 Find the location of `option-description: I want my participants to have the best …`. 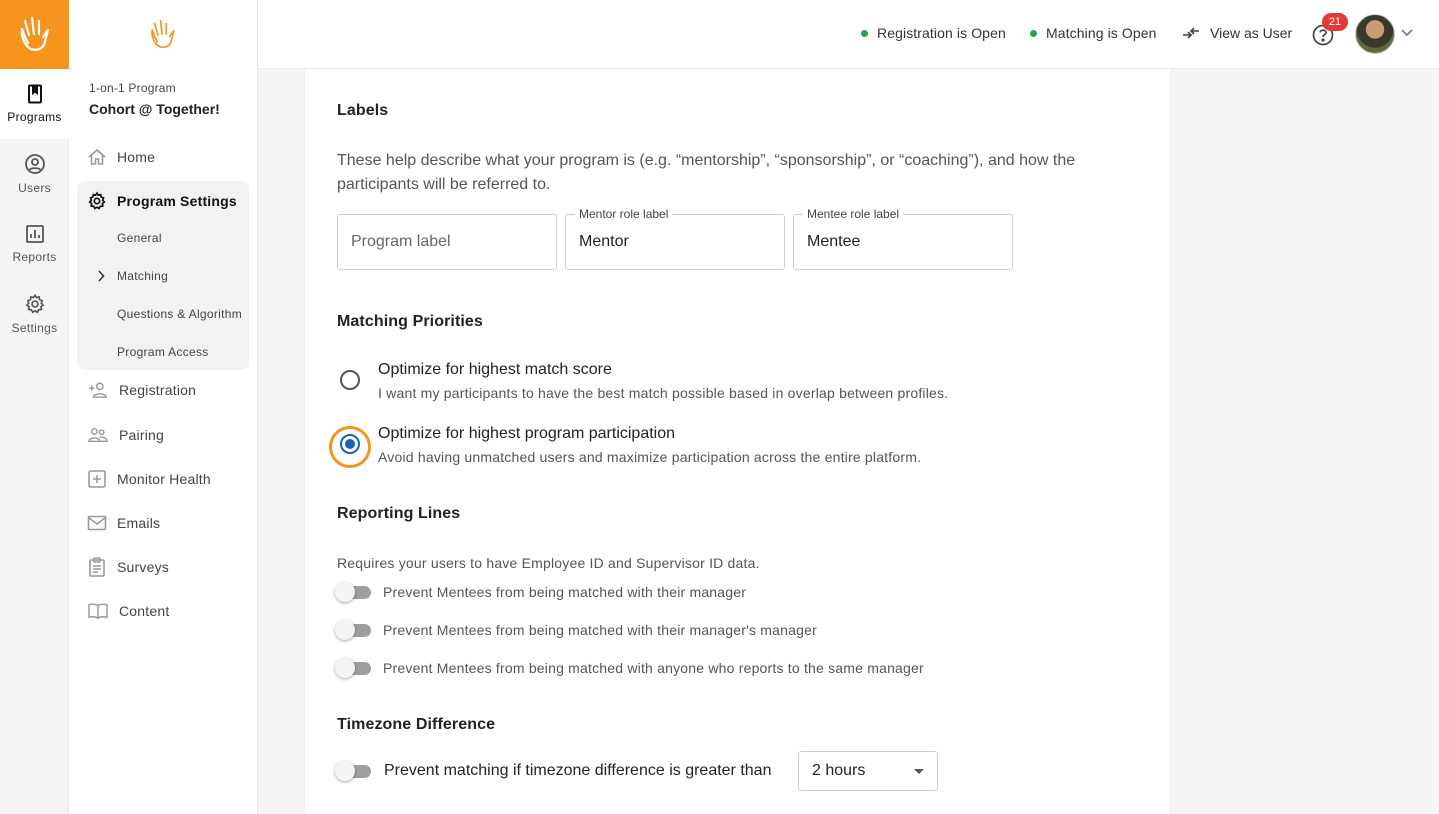

option-description: I want my participants to have the best … is located at coordinates (663, 393).